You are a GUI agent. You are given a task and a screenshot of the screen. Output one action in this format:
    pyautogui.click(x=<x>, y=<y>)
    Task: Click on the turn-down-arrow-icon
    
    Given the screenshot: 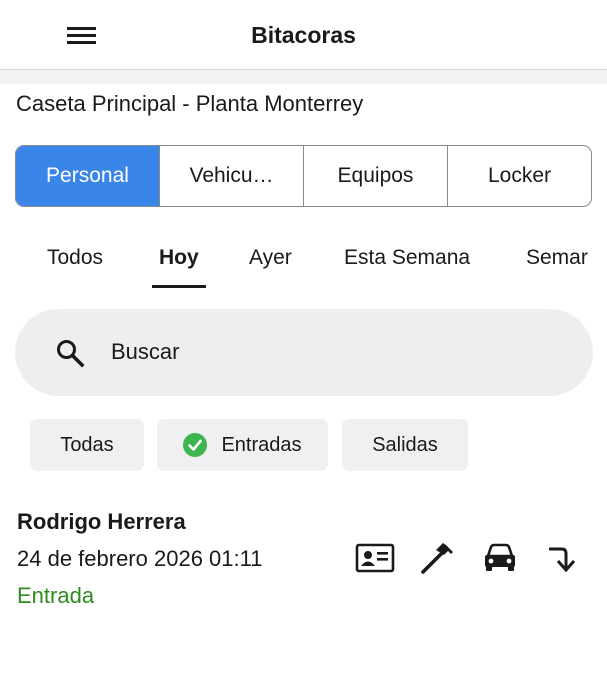 What is the action you would take?
    pyautogui.click(x=563, y=558)
    